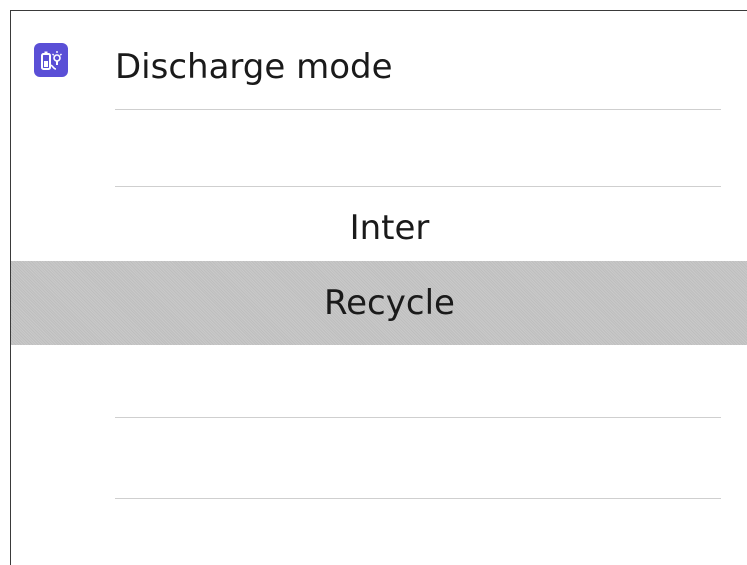  What do you see at coordinates (389, 228) in the screenshot?
I see `picker-option-label: Inter` at bounding box center [389, 228].